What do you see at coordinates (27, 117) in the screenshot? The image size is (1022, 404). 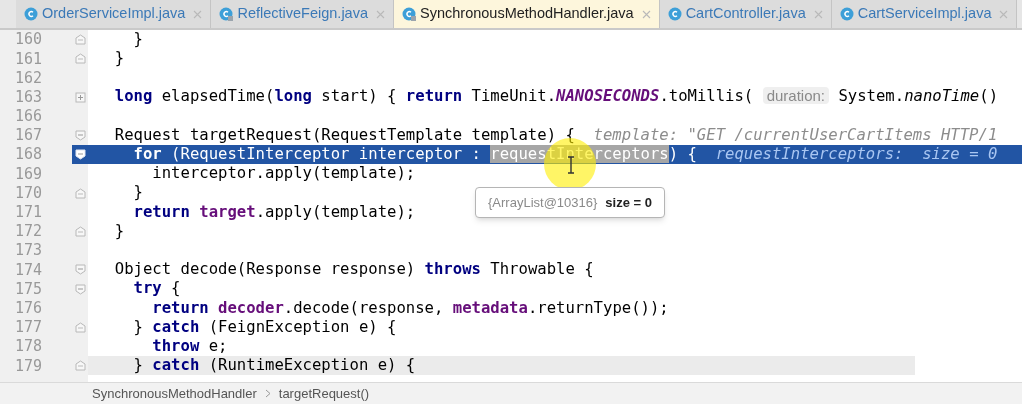 I see `line-number: 166` at bounding box center [27, 117].